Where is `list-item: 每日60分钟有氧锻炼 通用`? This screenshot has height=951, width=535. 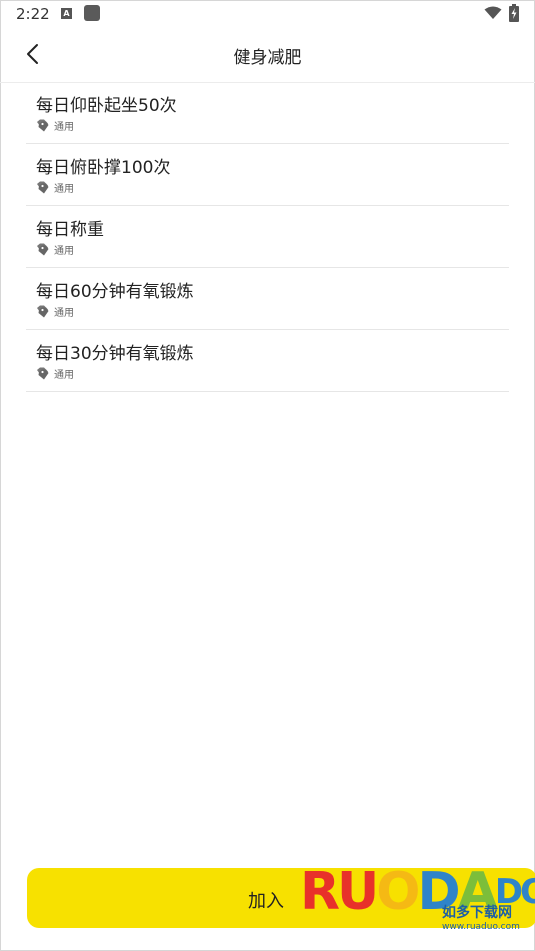
list-item: 每日60分钟有氧锻炼 通用 is located at coordinates (267, 299).